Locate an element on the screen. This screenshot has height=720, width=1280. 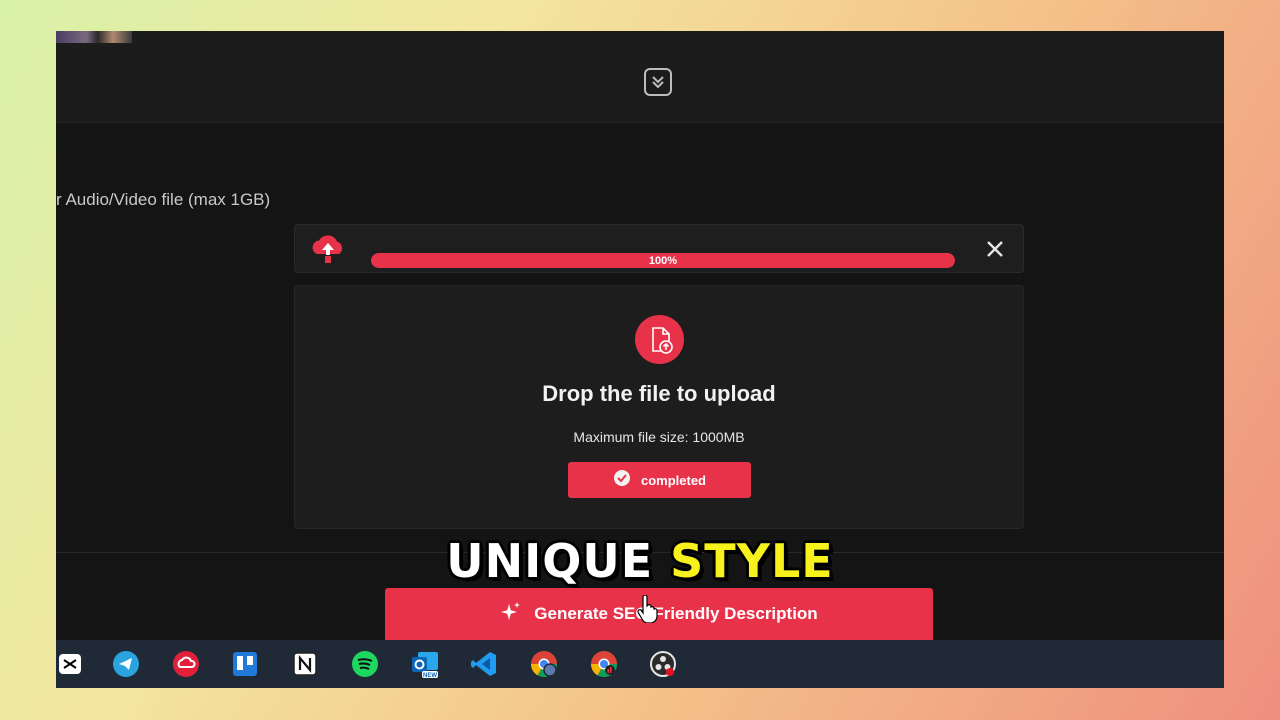
generate-description-label: Generate SEO Friendly Description is located at coordinates (676, 613).